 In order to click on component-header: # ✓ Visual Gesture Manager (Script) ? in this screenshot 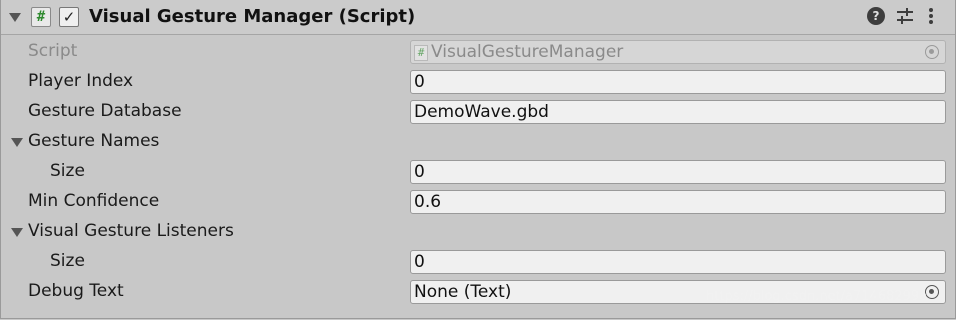, I will do `click(478, 17)`.